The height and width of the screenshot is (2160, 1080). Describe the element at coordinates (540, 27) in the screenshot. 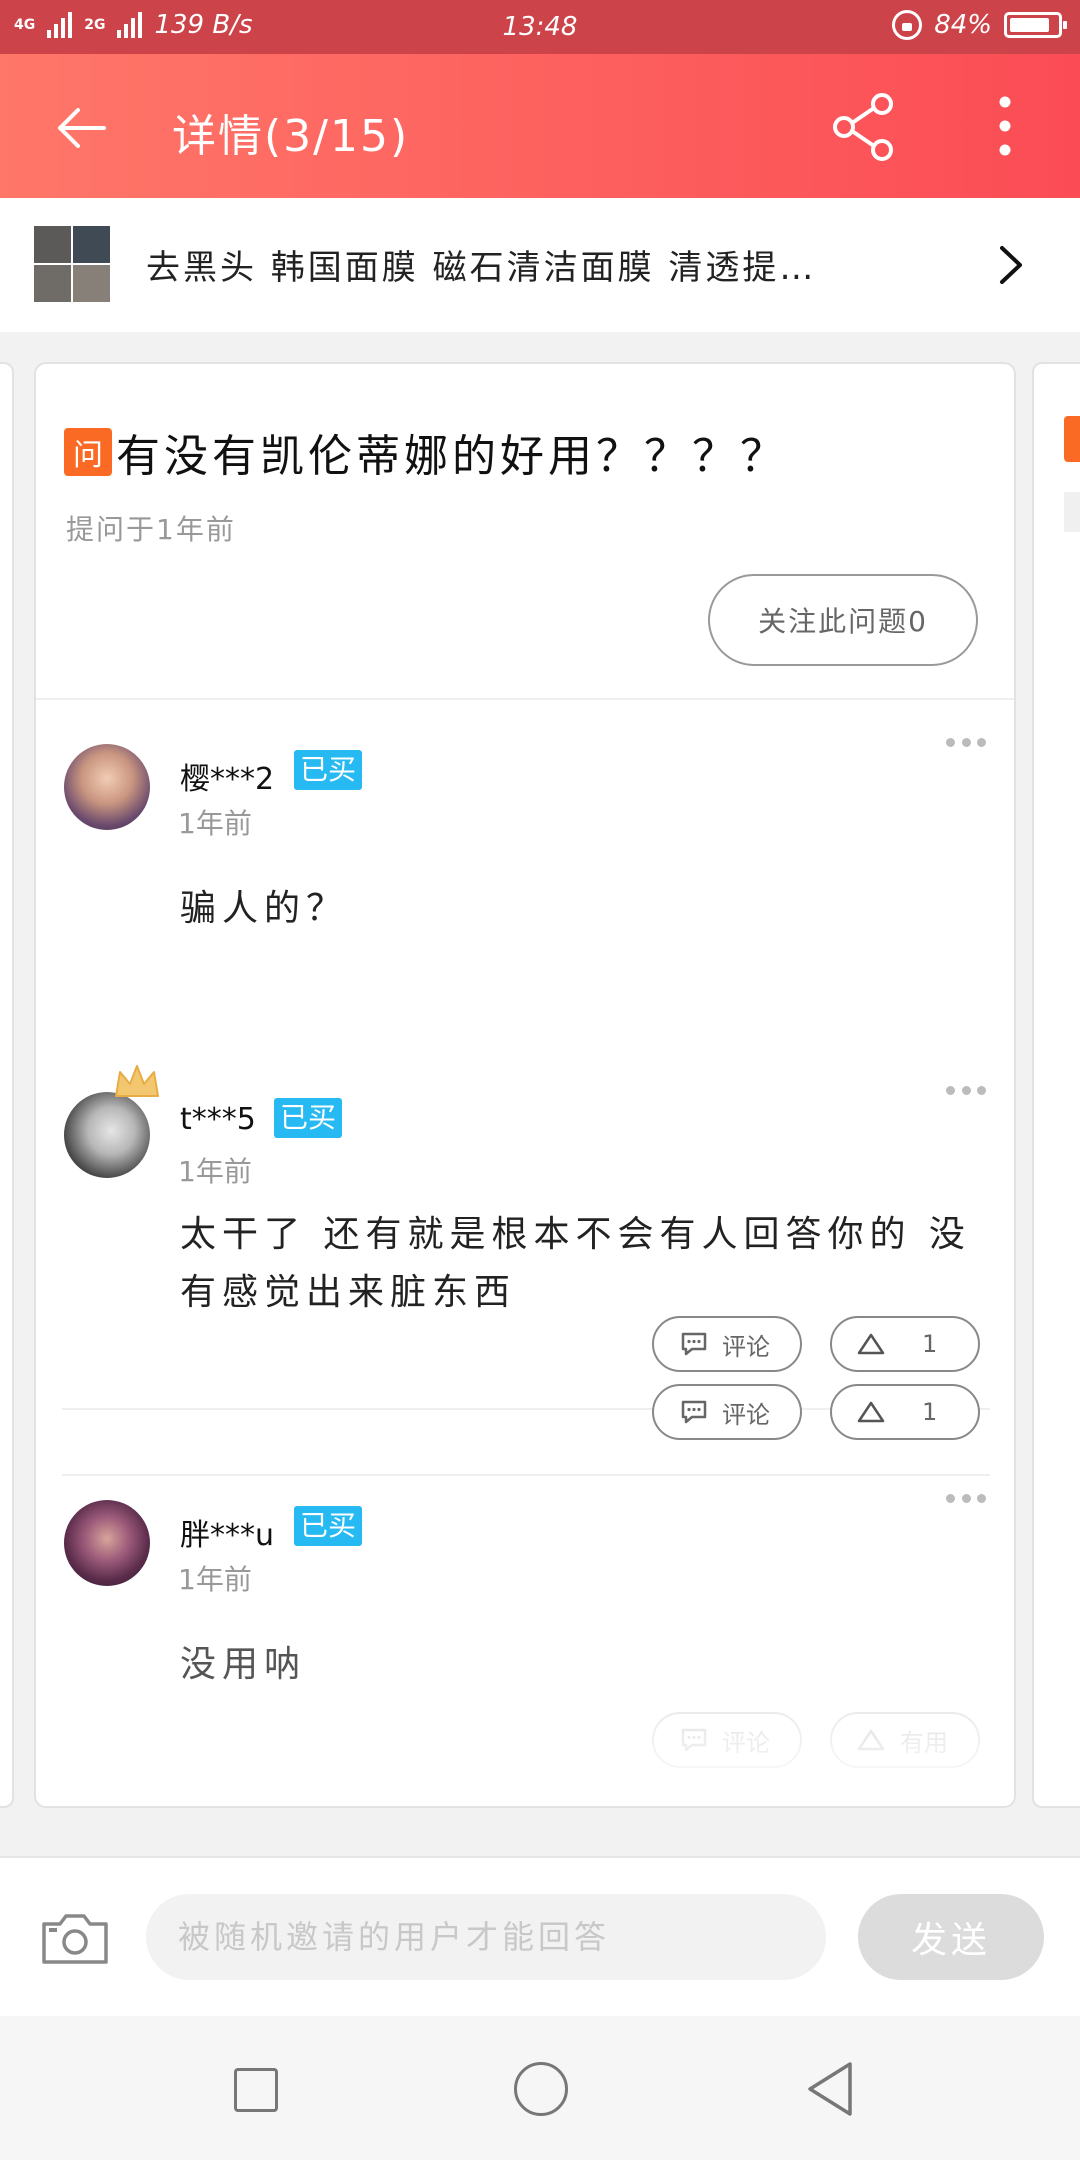

I see `status-bar: 4G 2G 139 B/s 13:48 84%` at that location.